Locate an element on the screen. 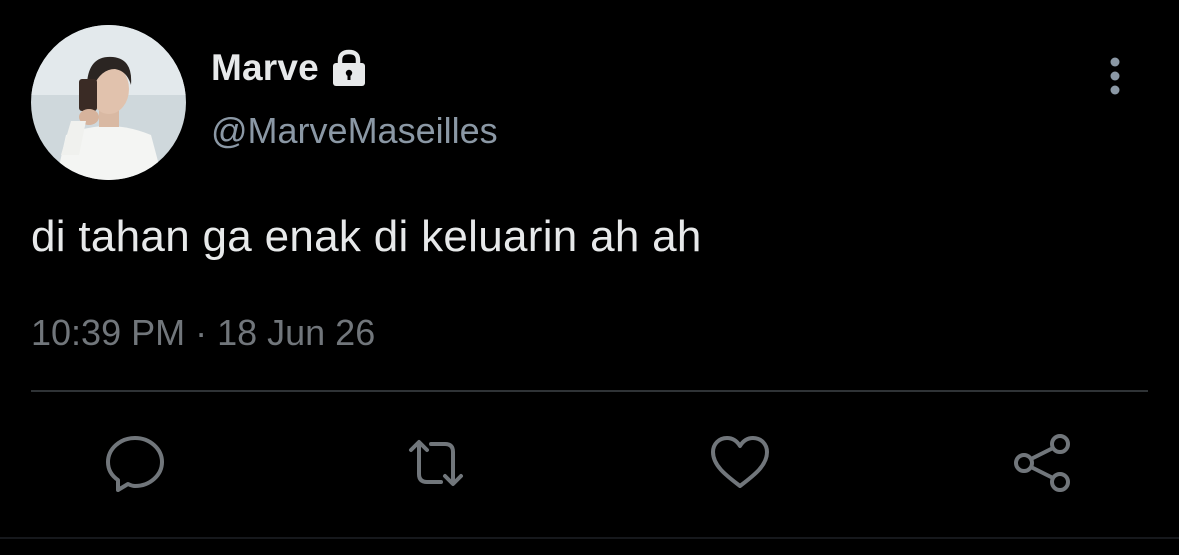  display-name-row: Marve is located at coordinates (354, 68).